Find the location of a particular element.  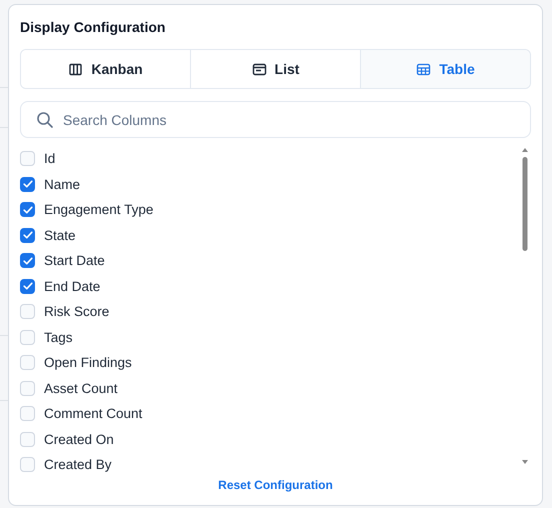

column-label: Asset Count is located at coordinates (81, 388).